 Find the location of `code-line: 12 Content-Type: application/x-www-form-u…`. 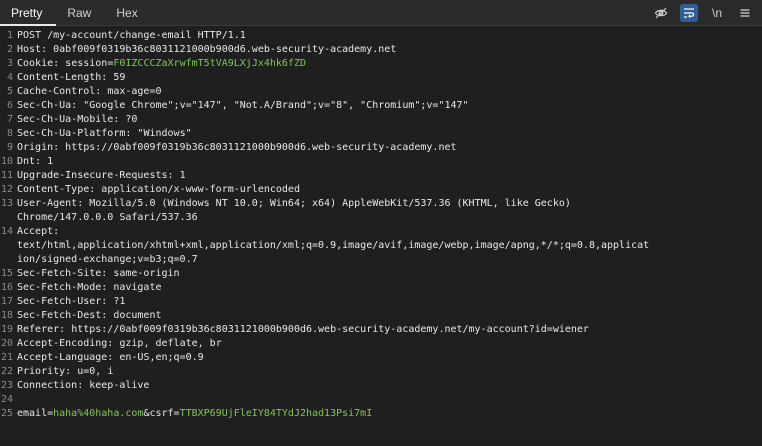

code-line: 12 Content-Type: application/x-www-form-u… is located at coordinates (381, 190).